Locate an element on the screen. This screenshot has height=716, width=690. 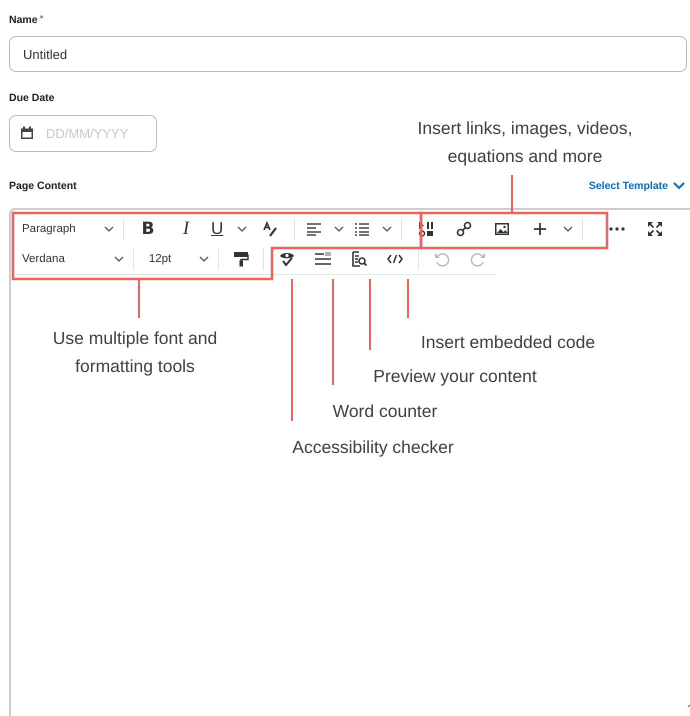
callout-text: Insert embedded code is located at coordinates (508, 342).